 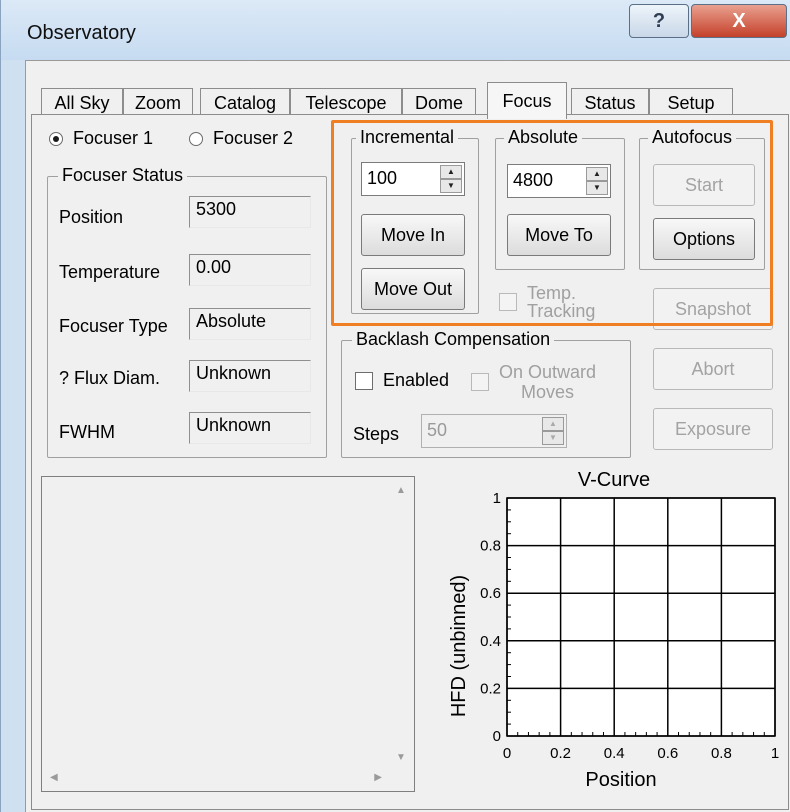 I want to click on snapshot-button: Snapshot, so click(x=713, y=309).